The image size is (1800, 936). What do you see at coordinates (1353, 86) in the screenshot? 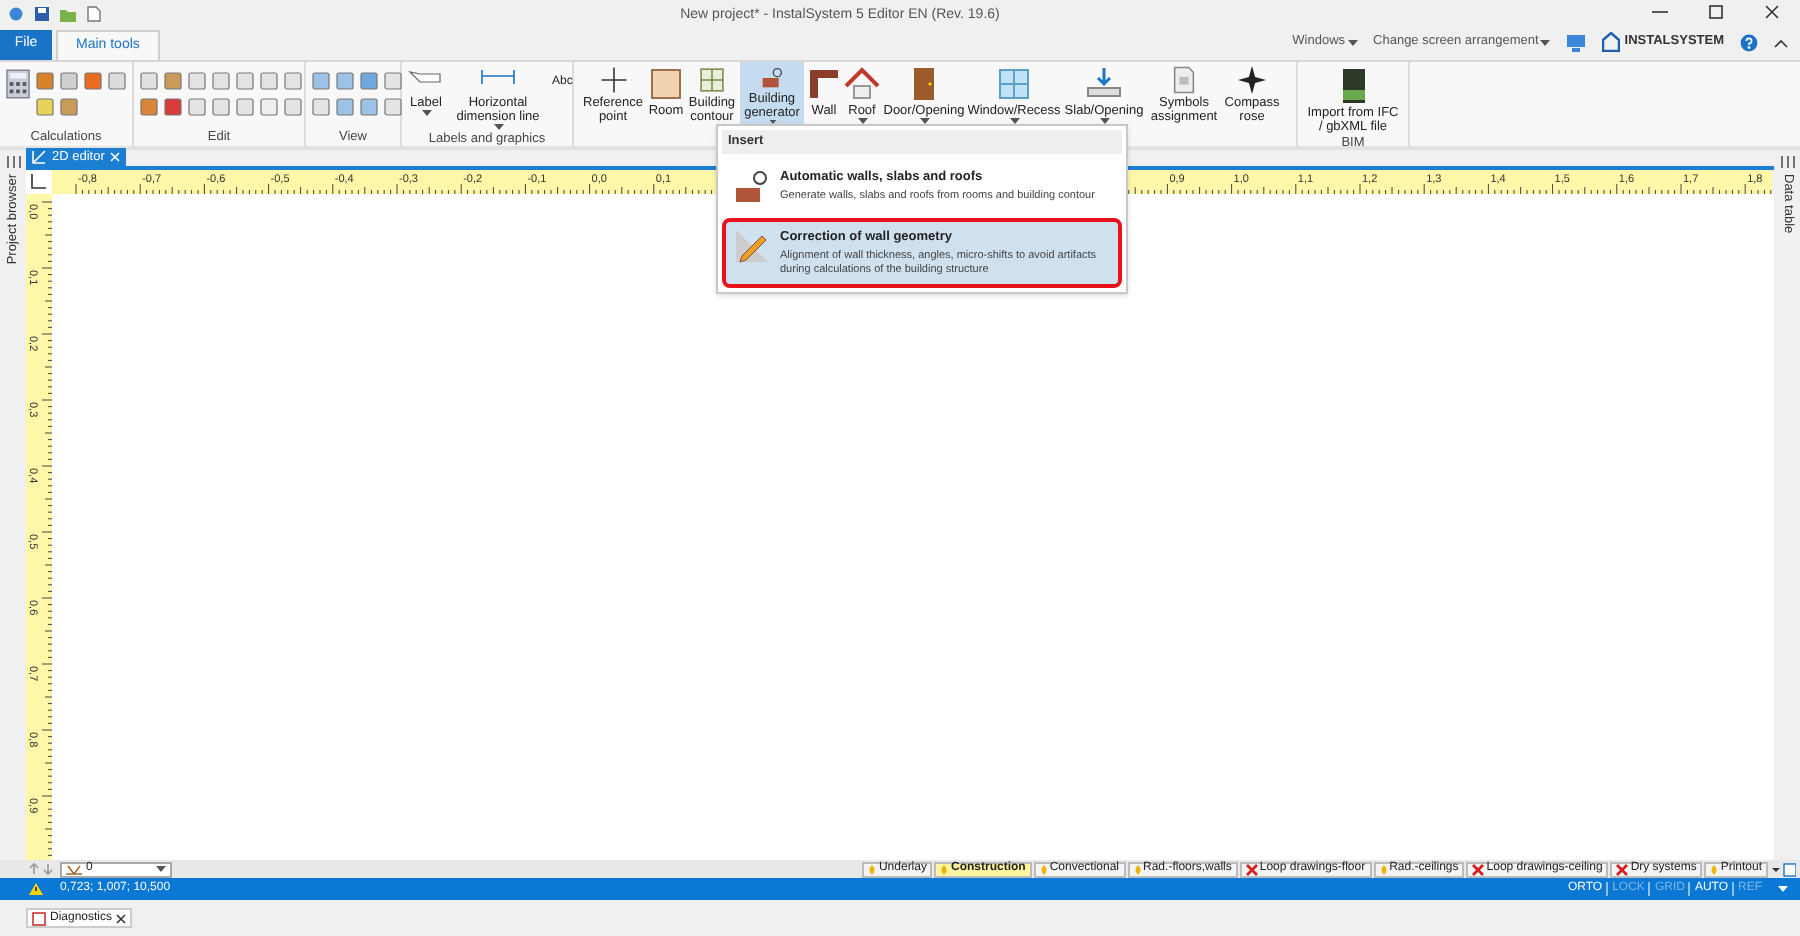
I see `file-import-icon` at bounding box center [1353, 86].